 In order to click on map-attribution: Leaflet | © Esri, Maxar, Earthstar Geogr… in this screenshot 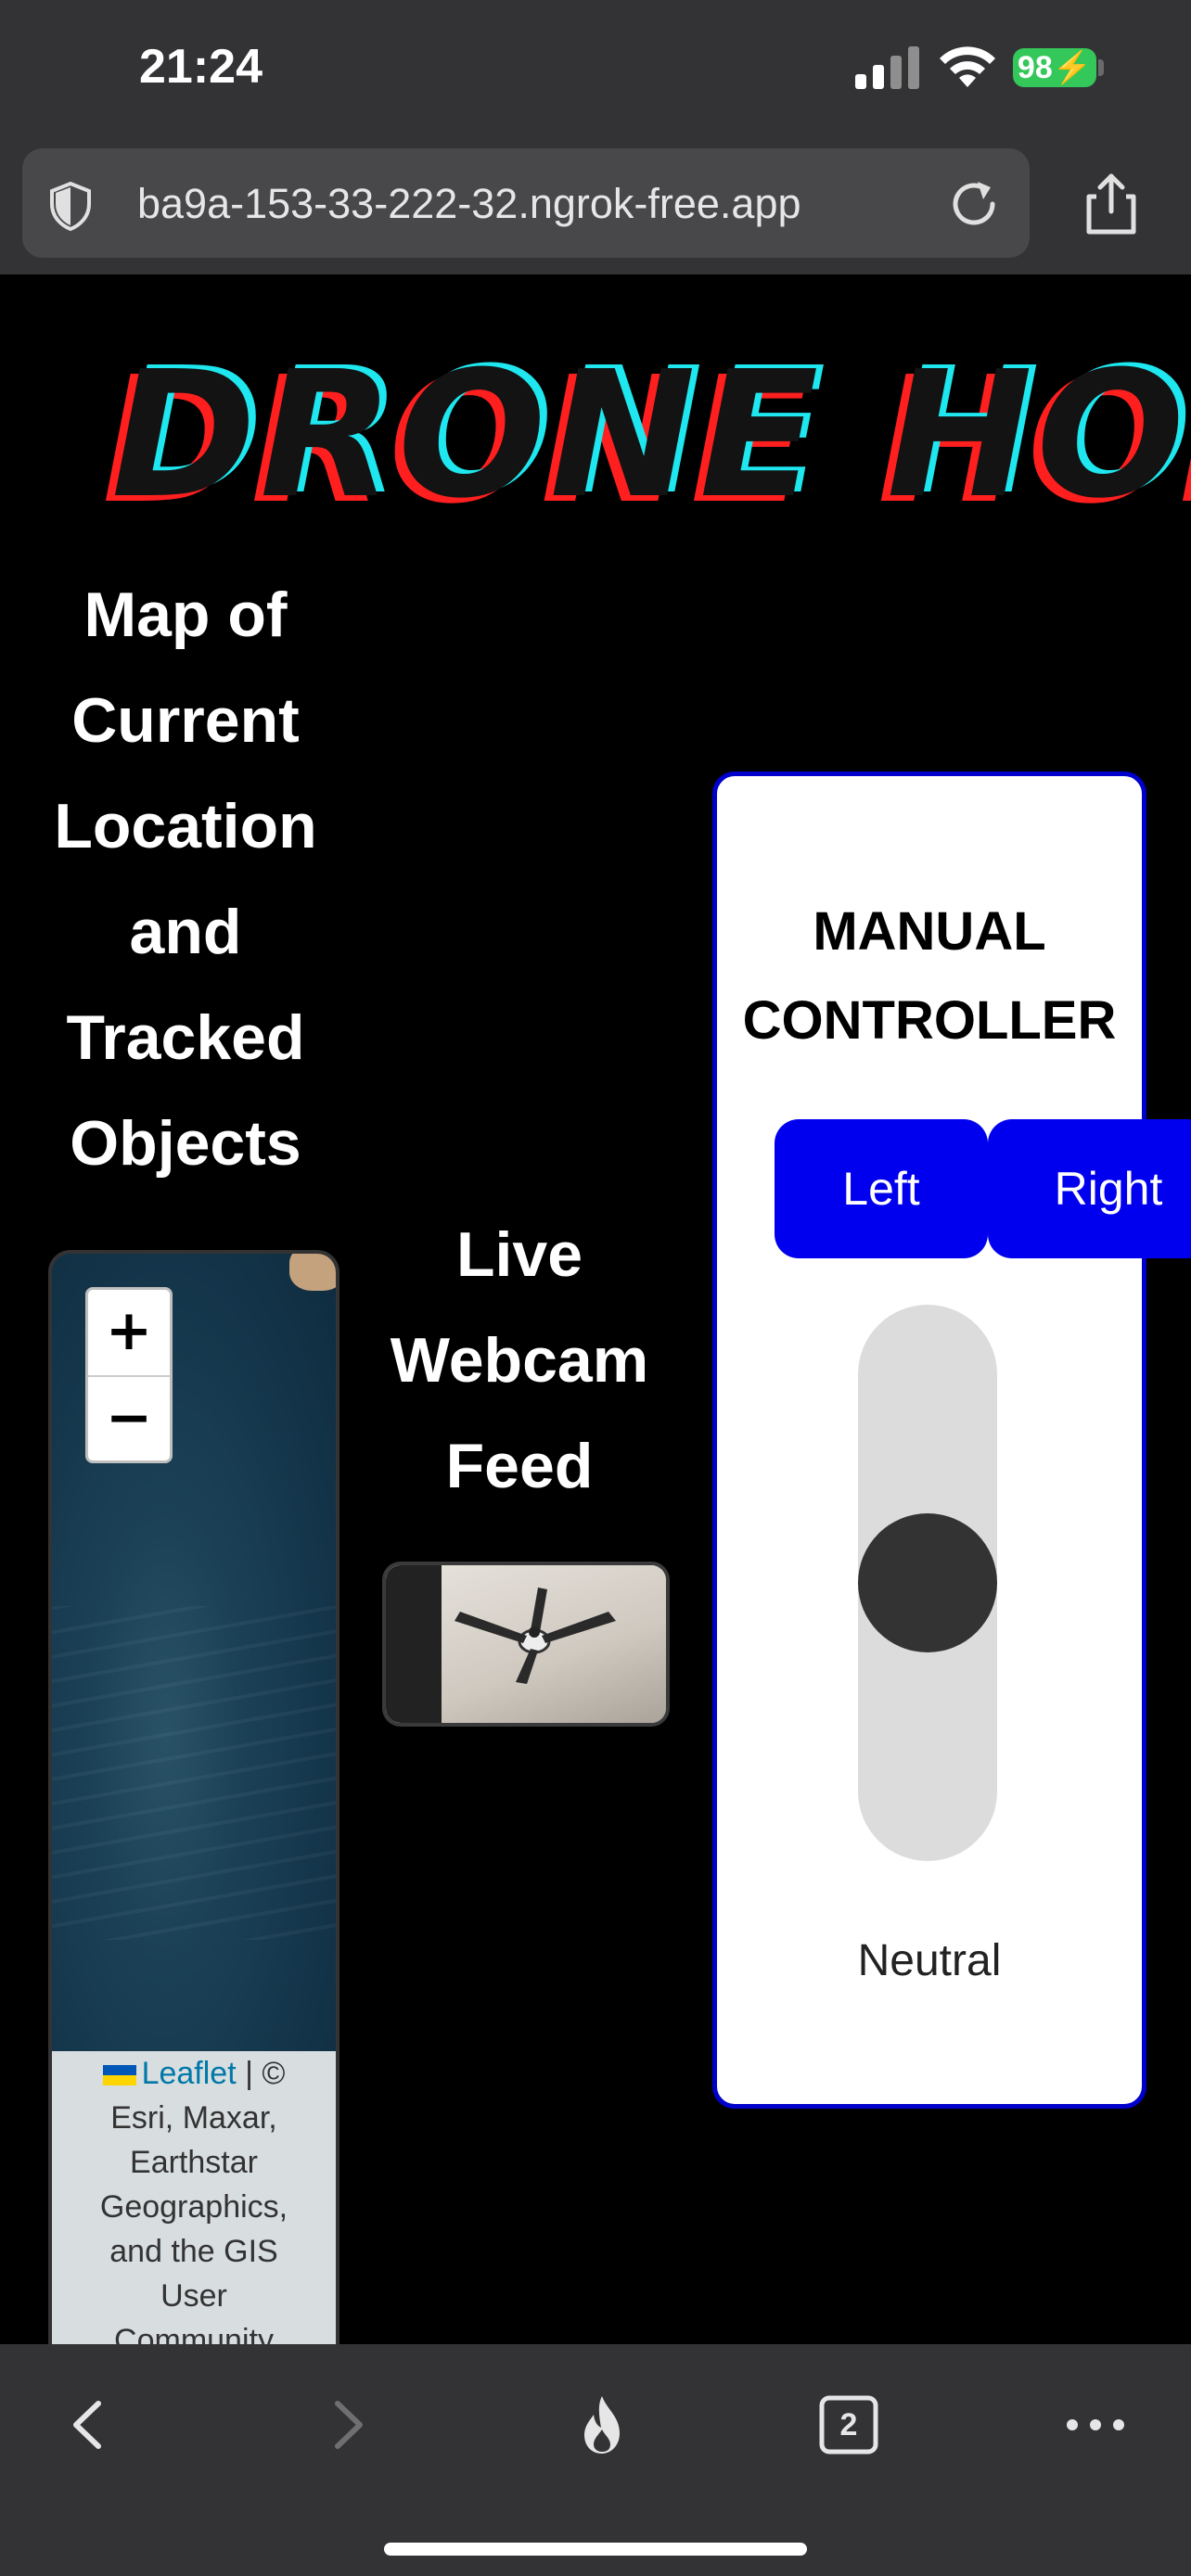, I will do `click(194, 2197)`.